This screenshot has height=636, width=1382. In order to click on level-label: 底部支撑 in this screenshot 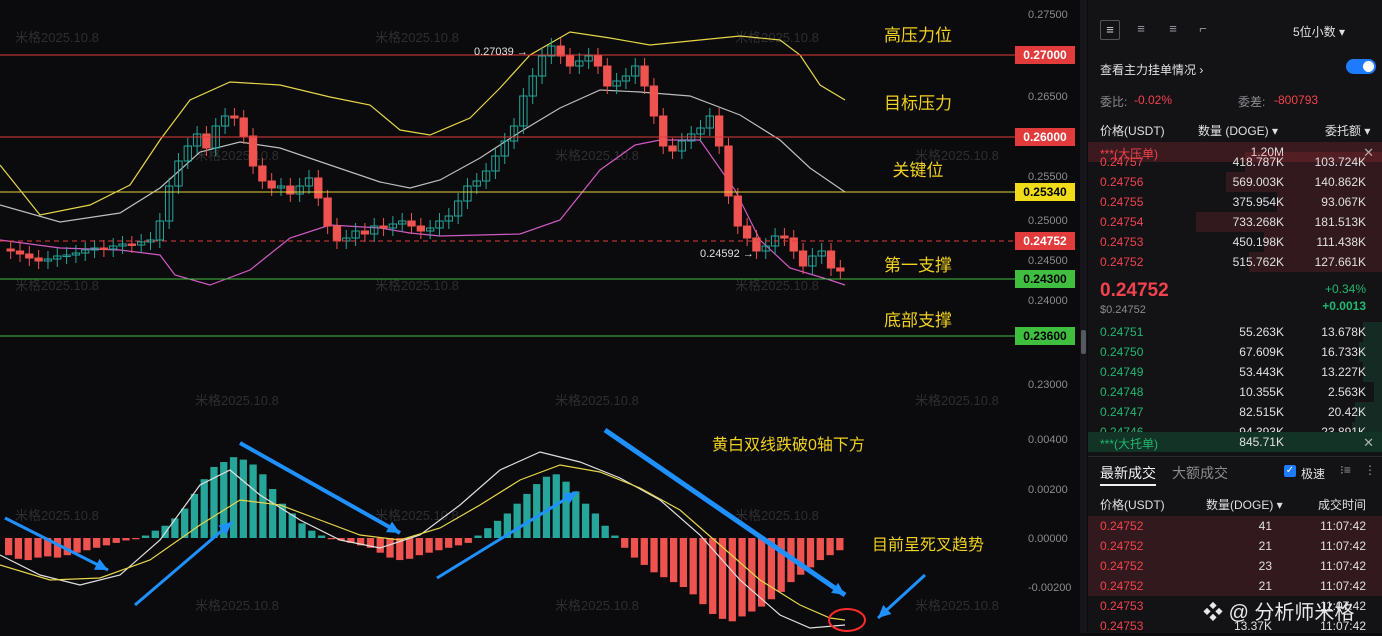, I will do `click(918, 320)`.